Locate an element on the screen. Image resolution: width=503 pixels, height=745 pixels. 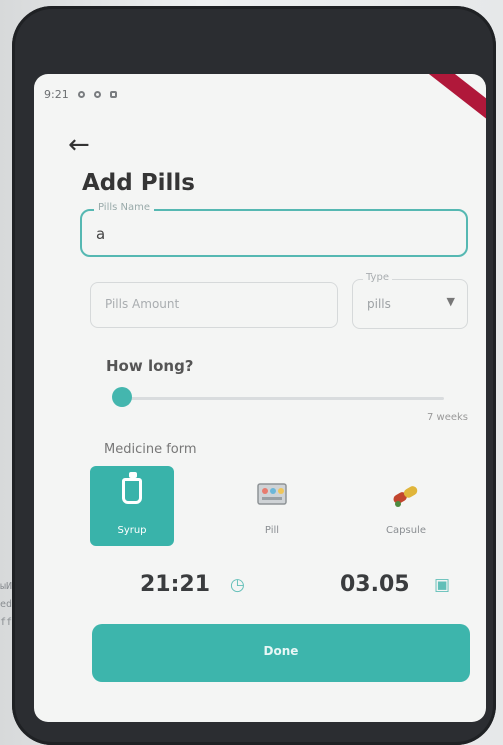
medicine-form-pill: Pill is located at coordinates (272, 506).